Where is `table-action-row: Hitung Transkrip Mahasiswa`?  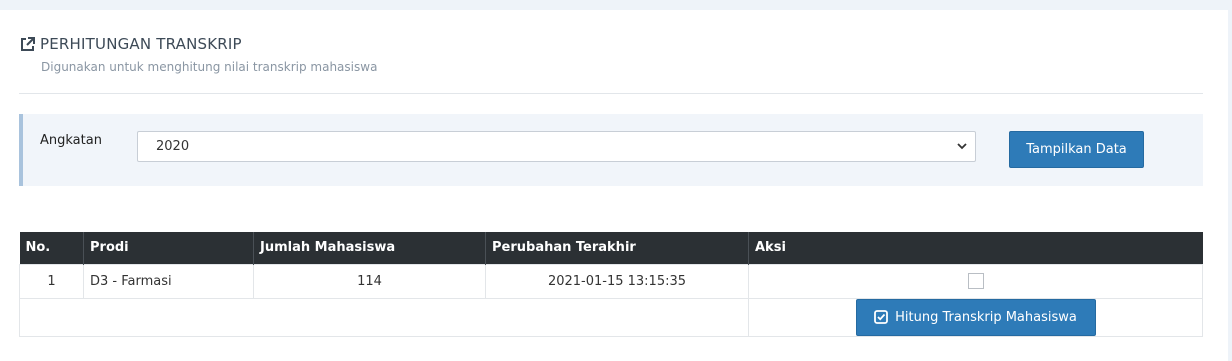
table-action-row: Hitung Transkrip Mahasiswa is located at coordinates (611, 317).